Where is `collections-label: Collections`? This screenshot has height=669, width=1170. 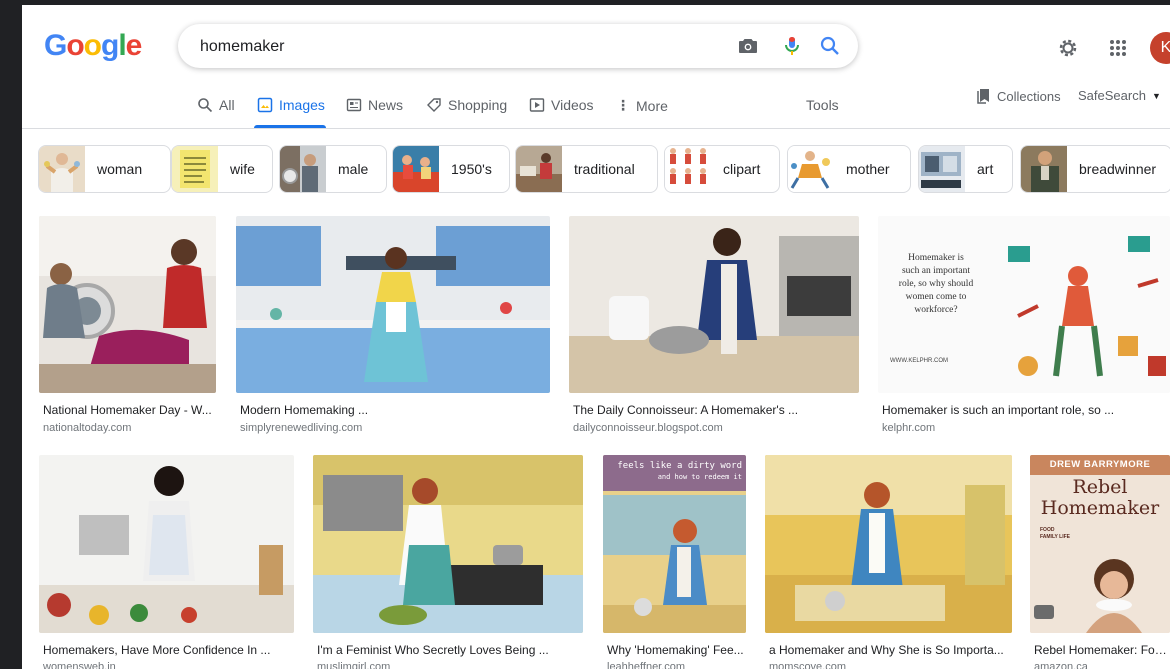
collections-label: Collections is located at coordinates (1029, 96).